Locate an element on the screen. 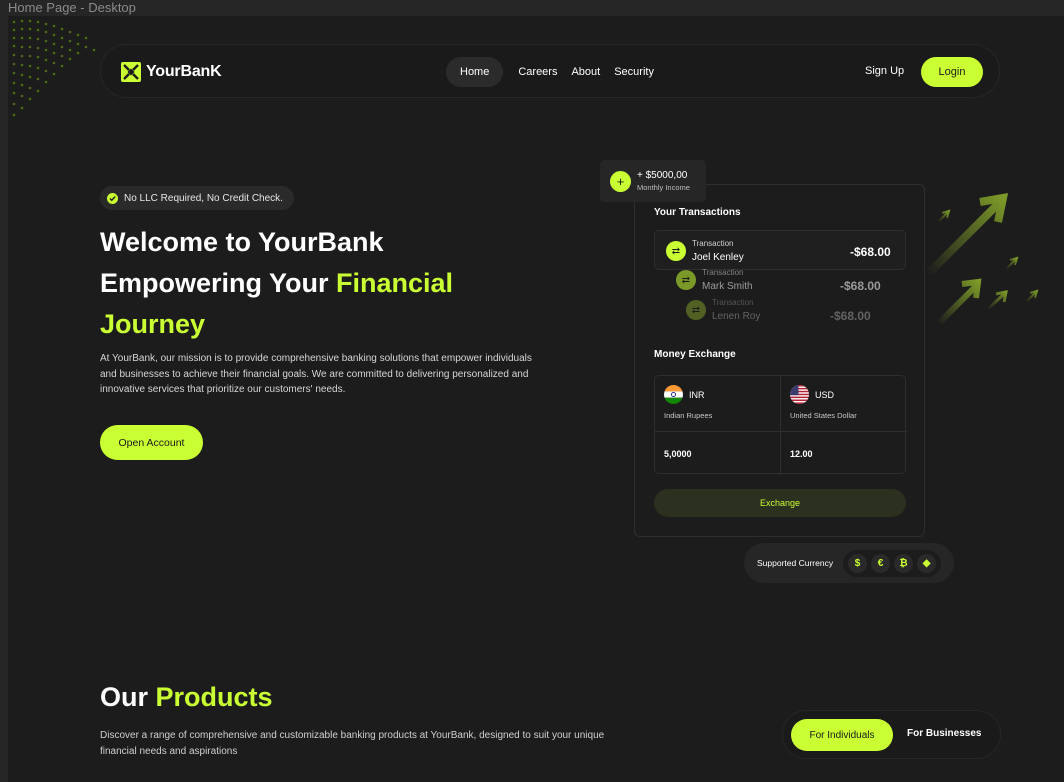  india-flag-icon is located at coordinates (673, 394).